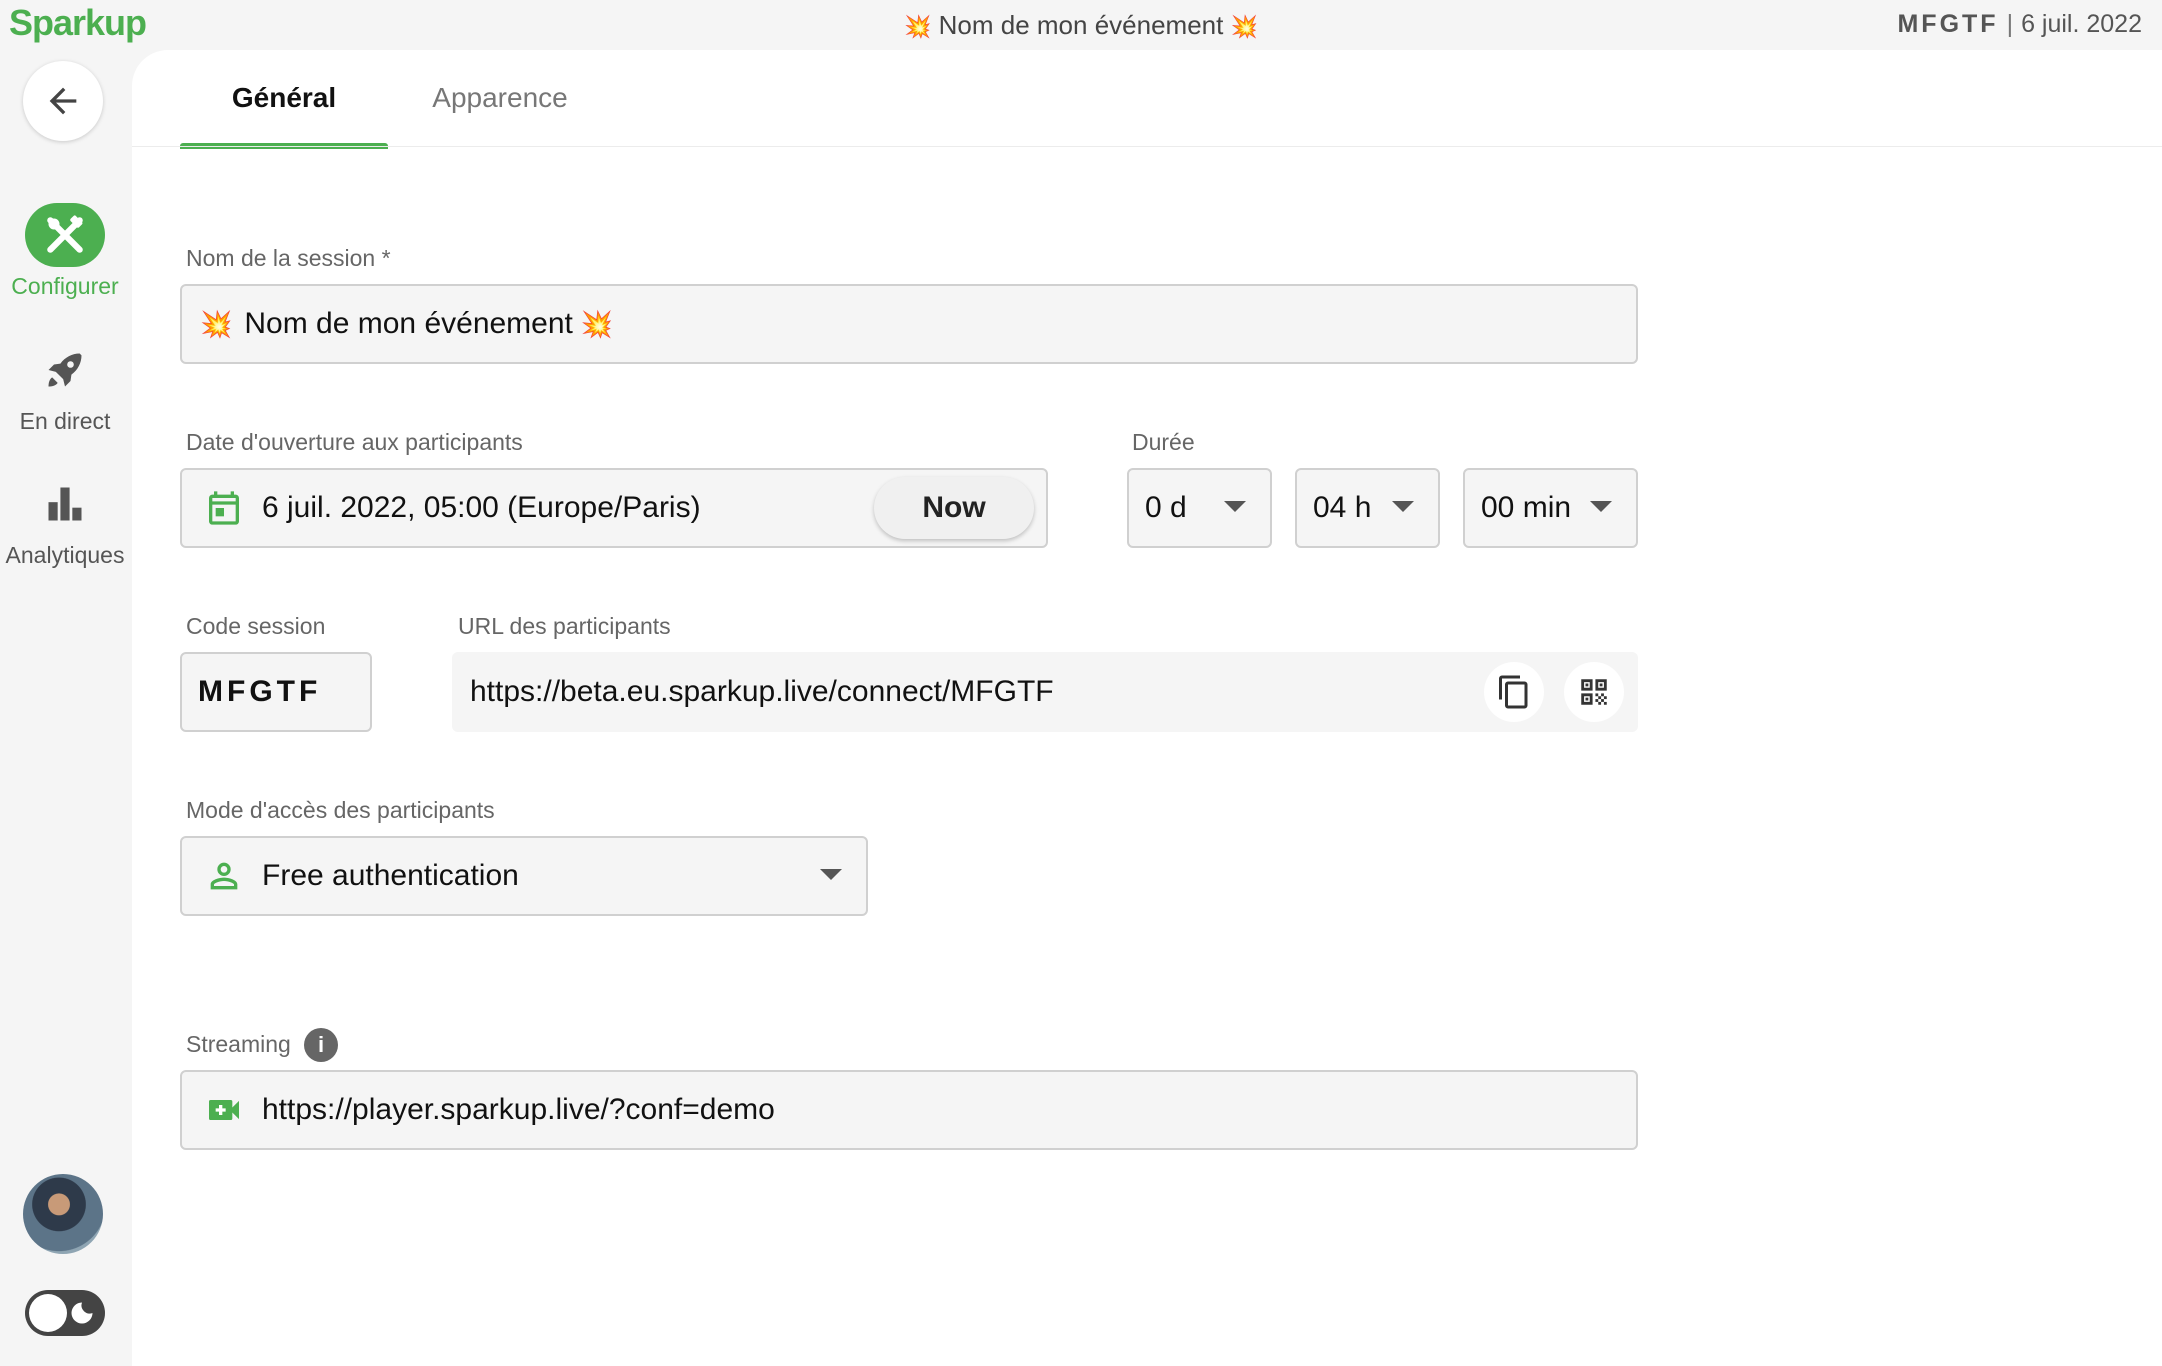 Image resolution: width=2162 pixels, height=1366 pixels. Describe the element at coordinates (2081, 24) in the screenshot. I see `session-date-header: 6 juil. 2022` at that location.